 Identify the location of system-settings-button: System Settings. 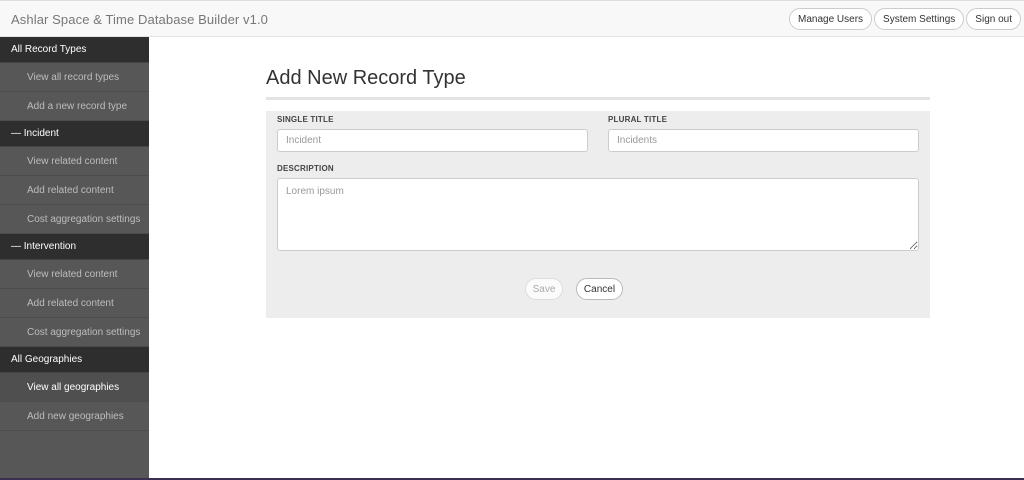
(919, 19).